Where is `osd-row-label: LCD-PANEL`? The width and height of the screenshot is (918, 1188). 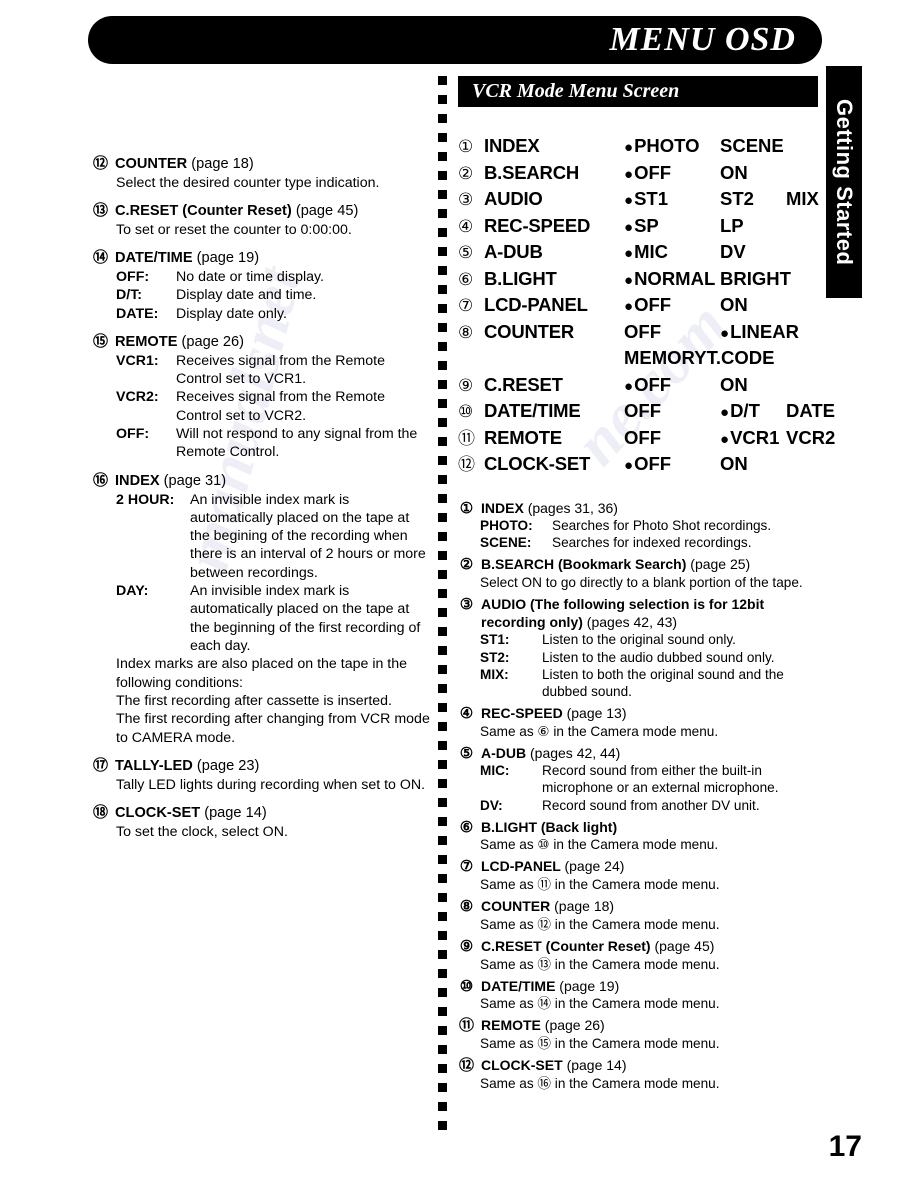 osd-row-label: LCD-PANEL is located at coordinates (536, 304).